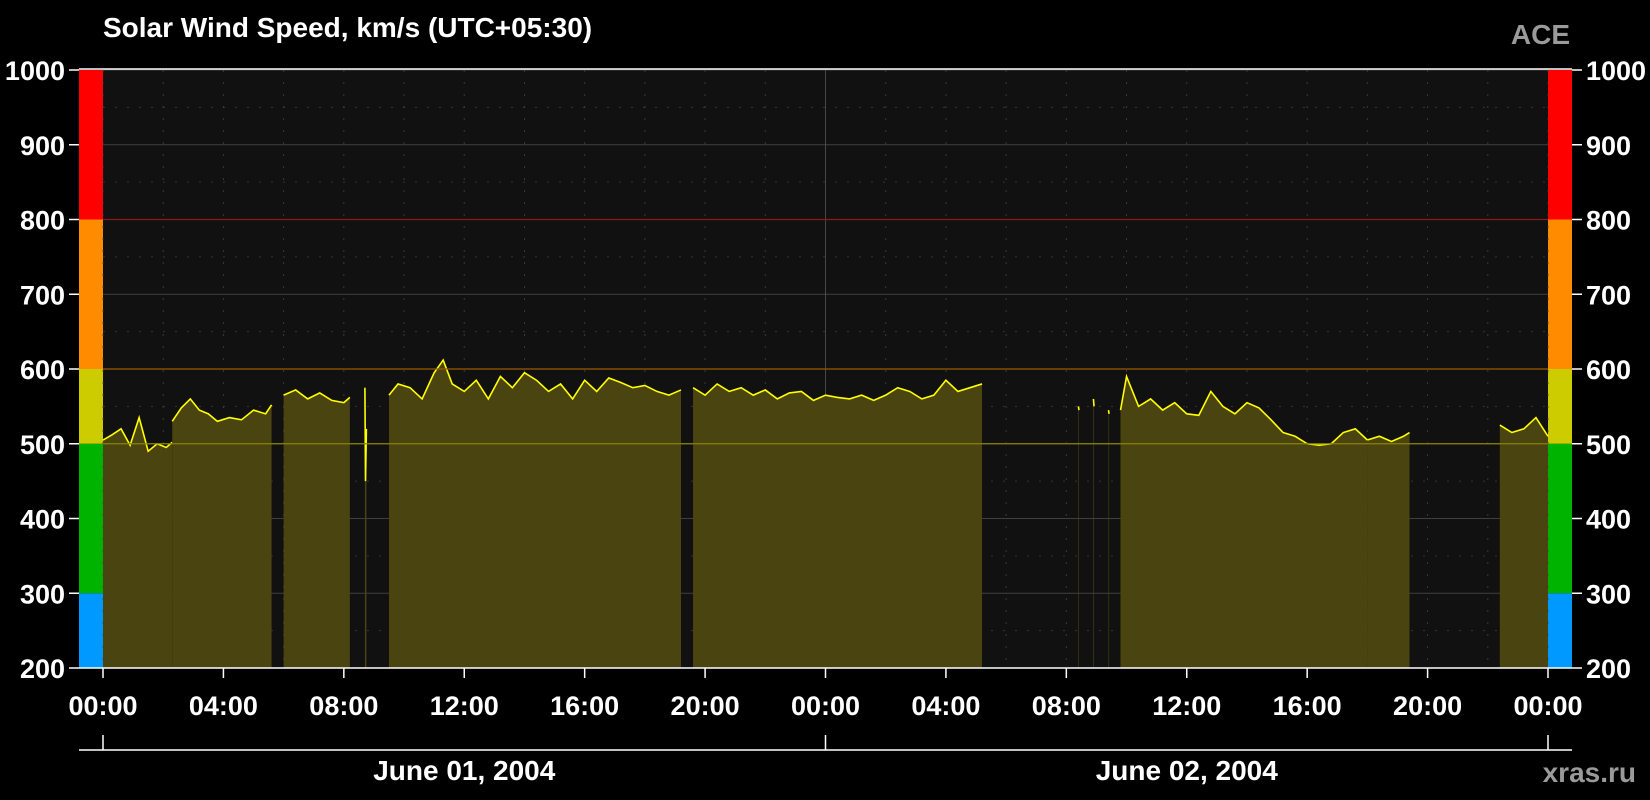 Image resolution: width=1650 pixels, height=800 pixels. I want to click on y-label-left: 900, so click(42, 146).